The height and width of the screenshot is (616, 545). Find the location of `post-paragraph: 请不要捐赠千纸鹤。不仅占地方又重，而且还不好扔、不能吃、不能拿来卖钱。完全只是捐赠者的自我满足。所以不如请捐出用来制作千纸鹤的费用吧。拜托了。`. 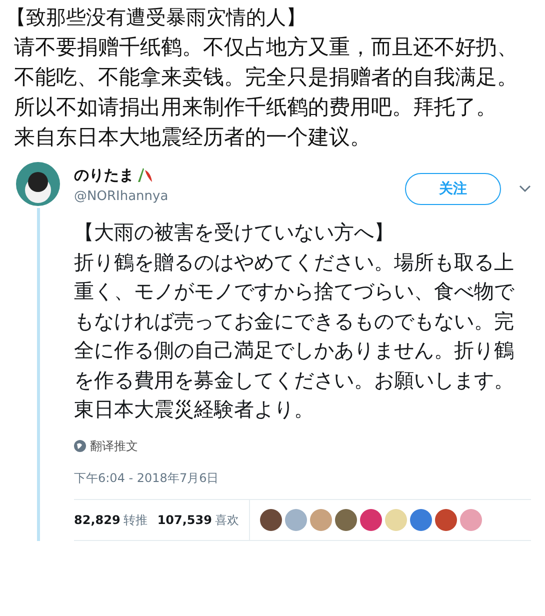

post-paragraph: 请不要捐赠千纸鹤。不仅占地方又重，而且还不好扔、不能吃、不能拿来卖钱。完全只是捐赠者的自我满足。所以不如请捐出用来制作千纸鹤的费用吧。拜托了。 is located at coordinates (266, 77).